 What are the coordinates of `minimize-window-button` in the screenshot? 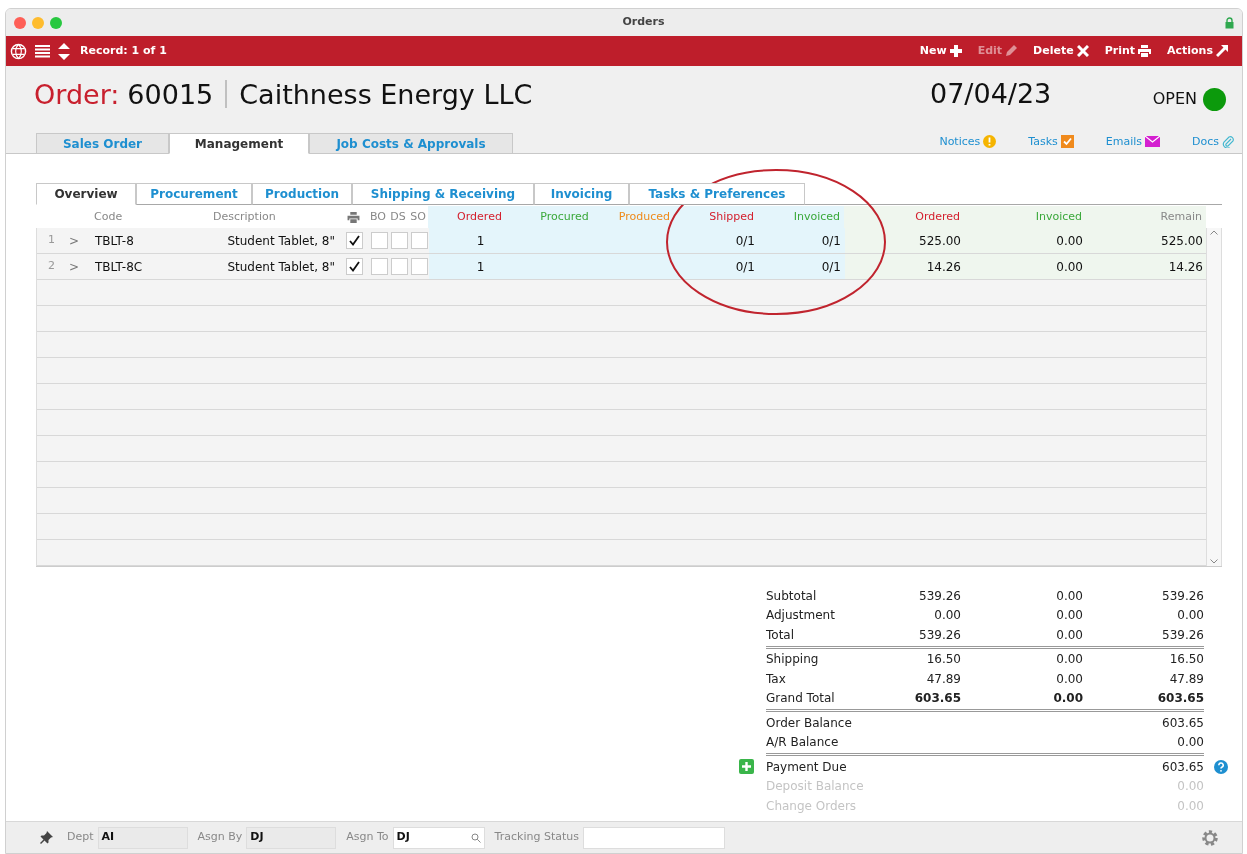 It's located at (38, 22).